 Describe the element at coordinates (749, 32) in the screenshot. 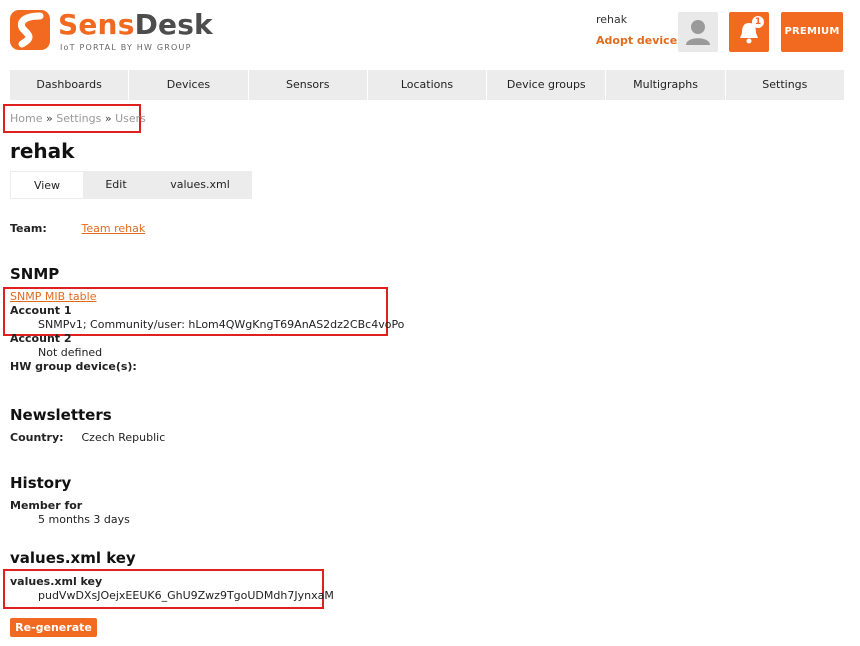

I see `notifications-button: 1` at that location.